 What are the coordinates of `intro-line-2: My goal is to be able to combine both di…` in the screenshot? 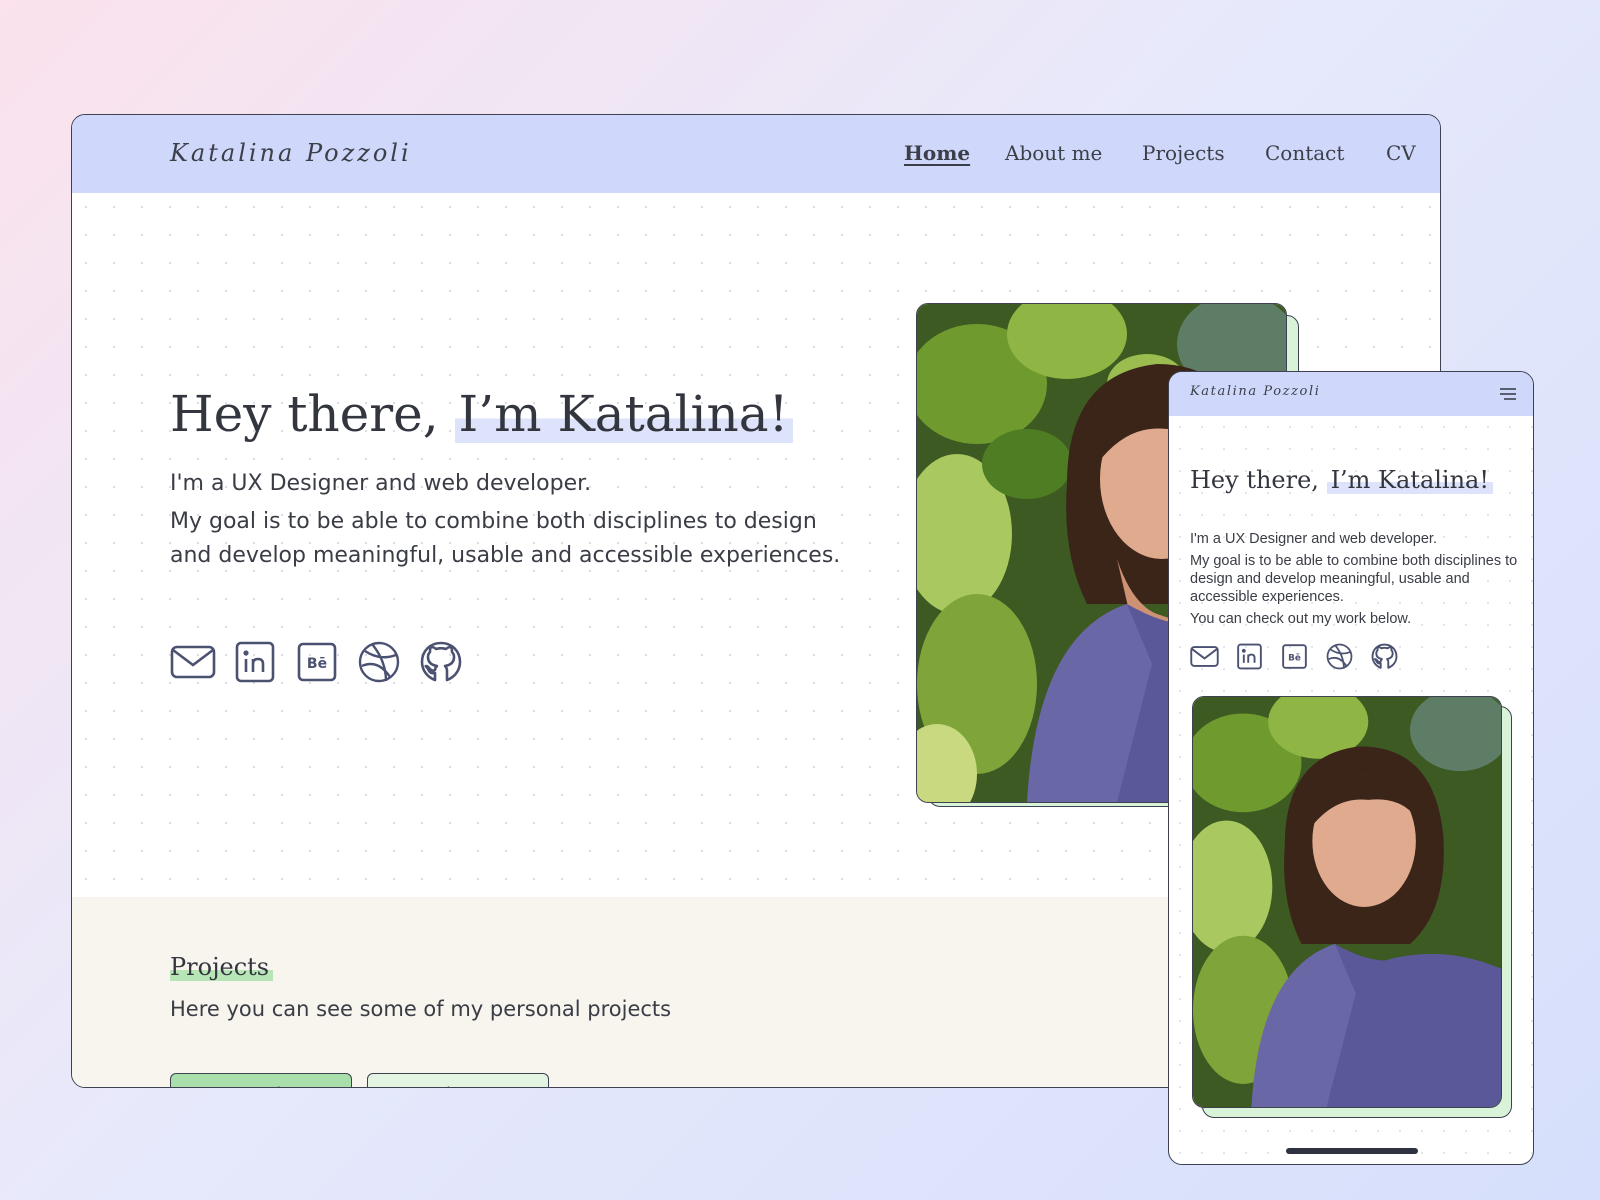 It's located at (505, 538).